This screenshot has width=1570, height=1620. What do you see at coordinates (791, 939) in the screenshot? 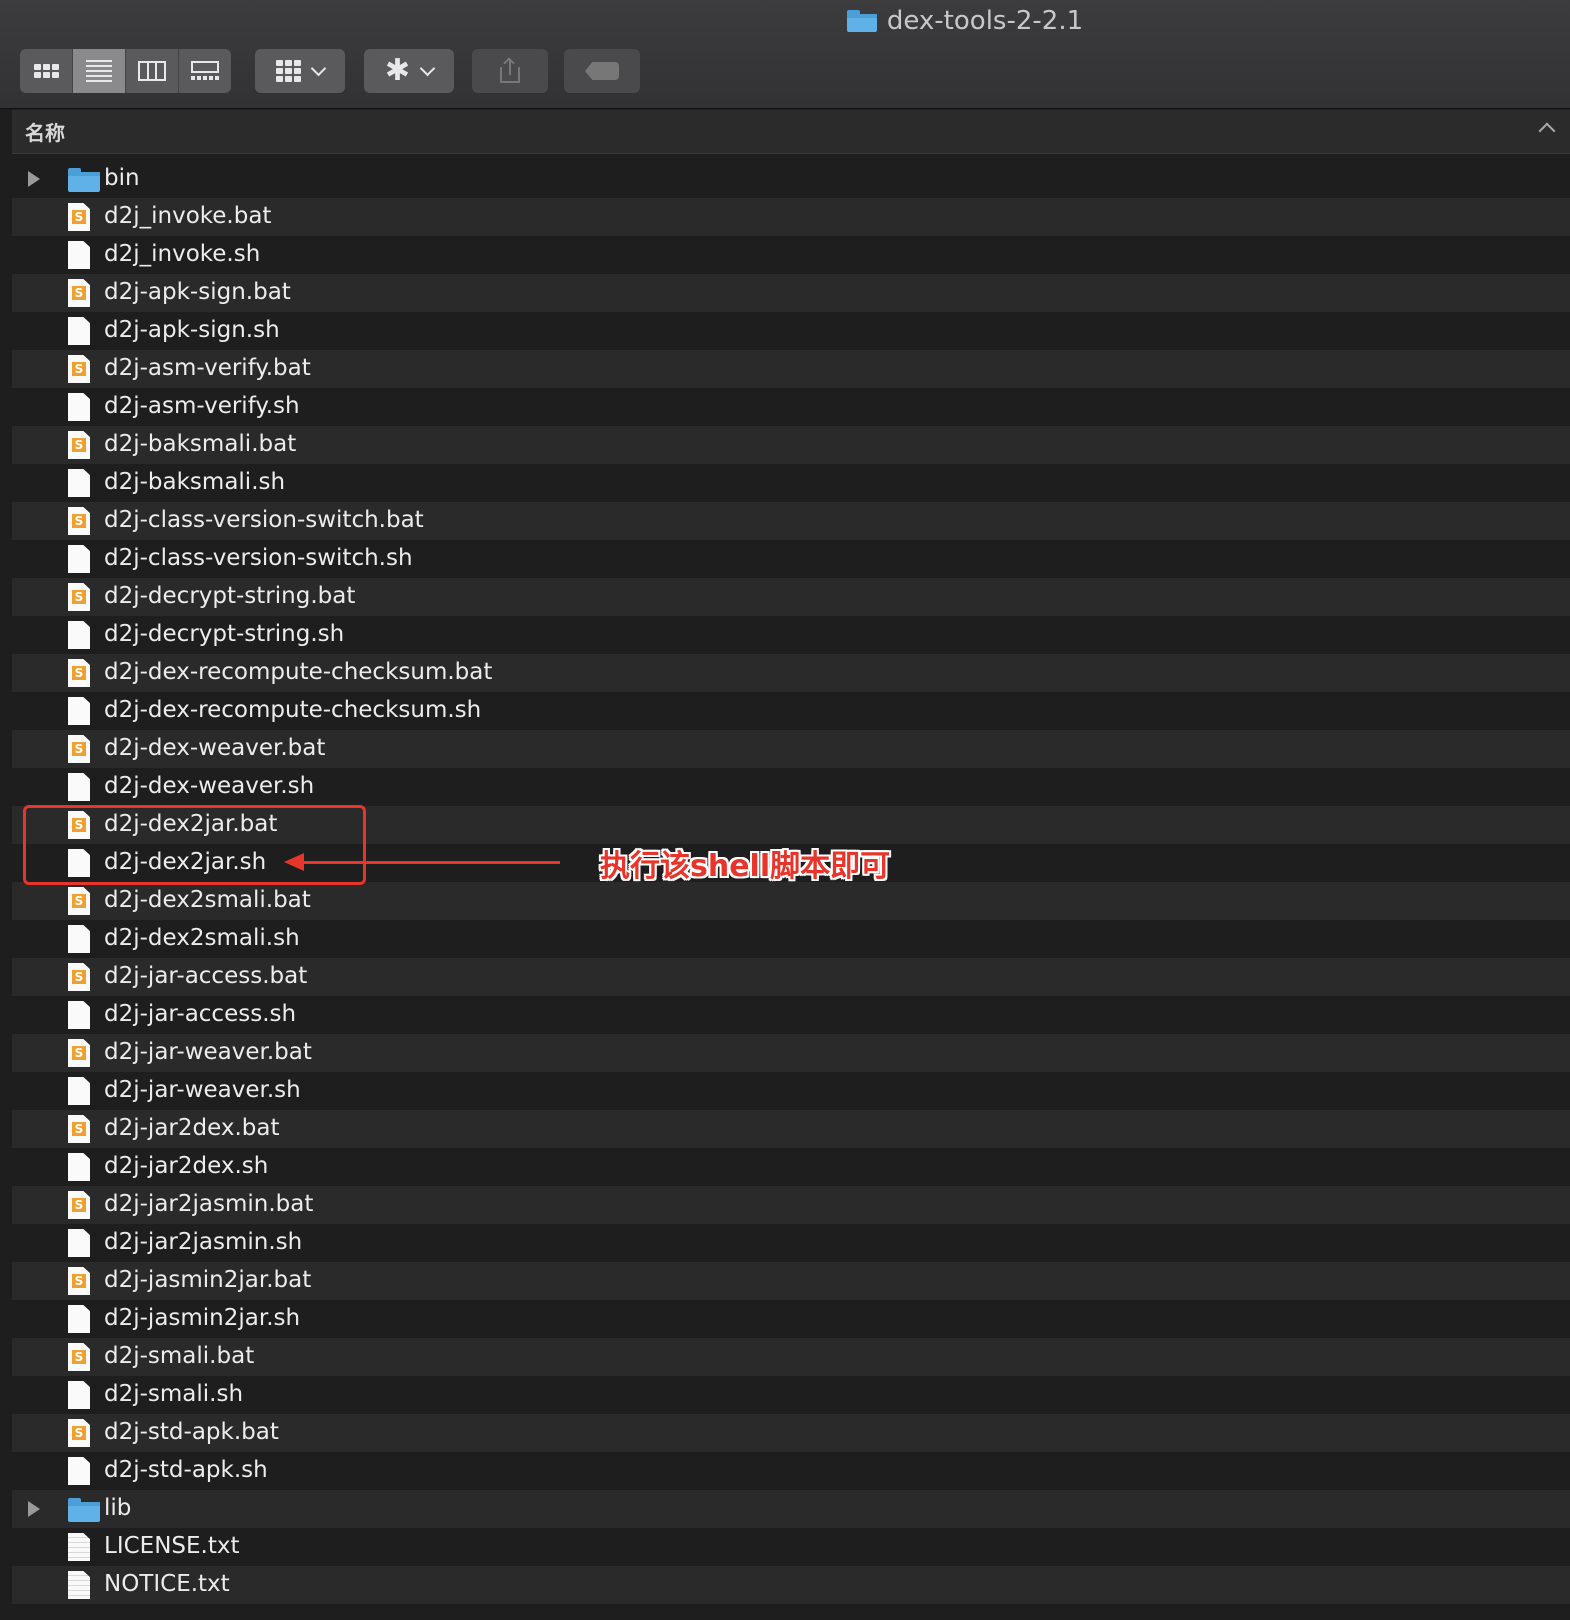
I see `list-item: d2j-dex2smali.sh` at bounding box center [791, 939].